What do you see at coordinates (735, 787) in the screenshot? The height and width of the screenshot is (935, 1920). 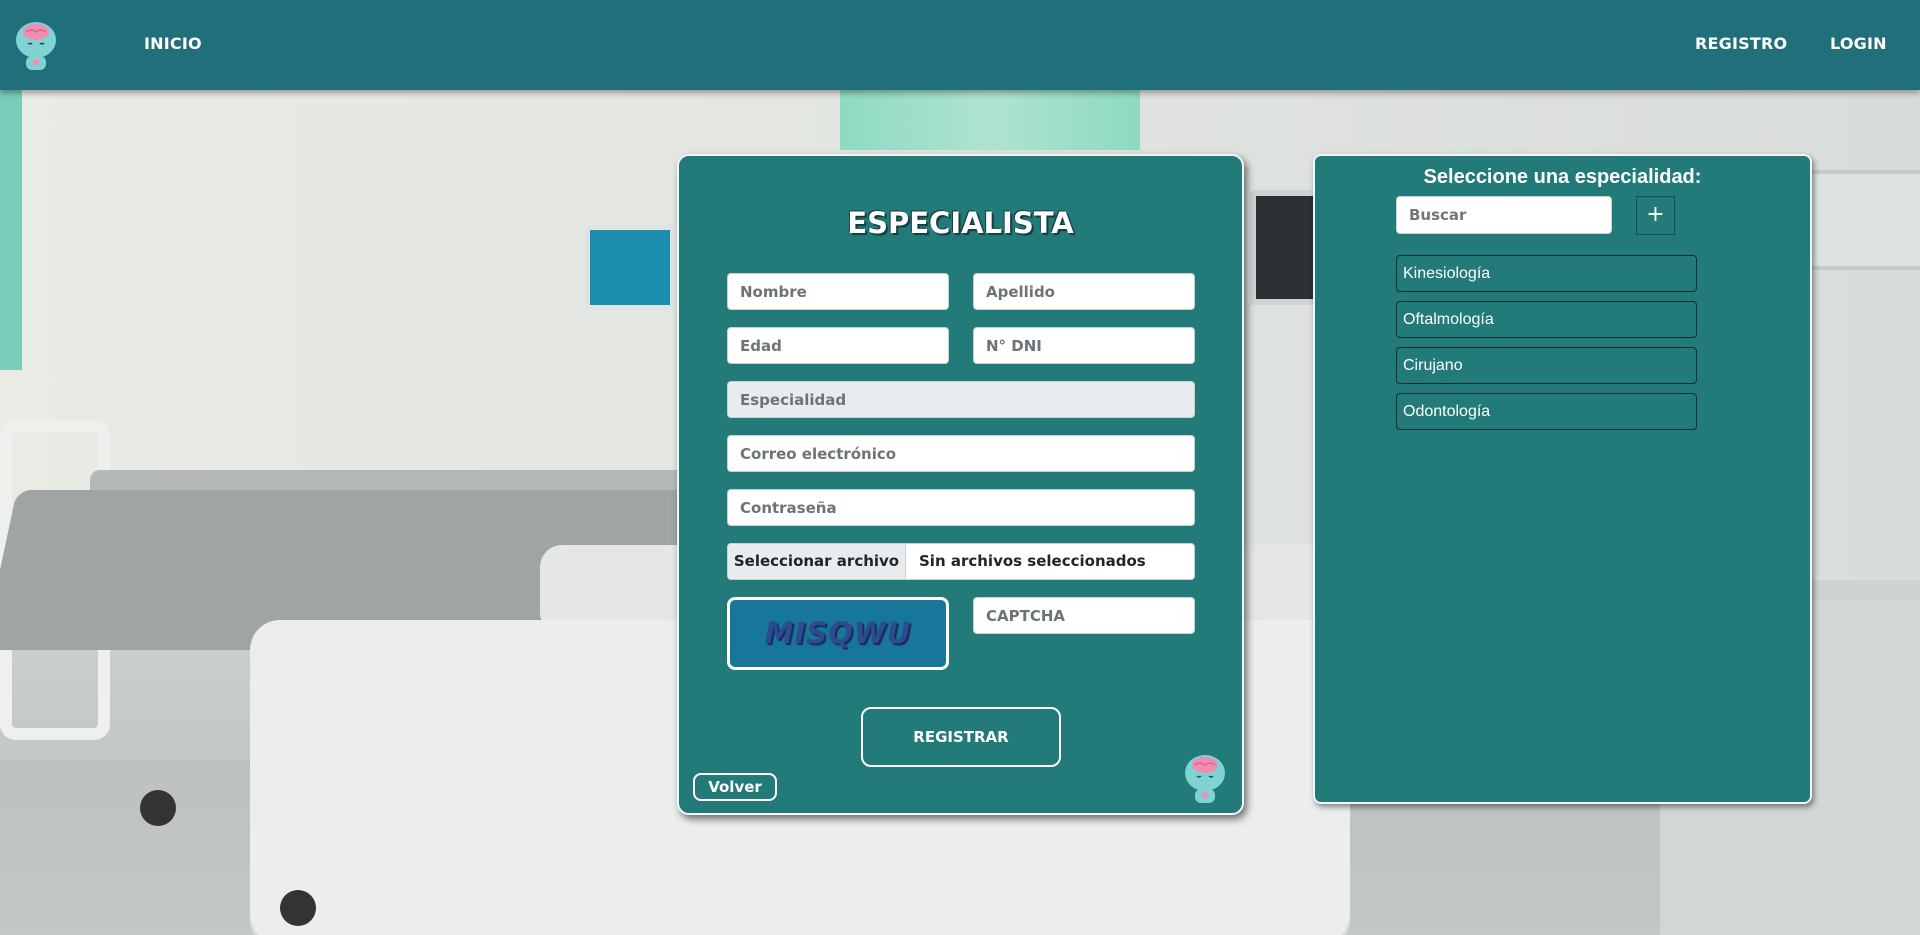 I see `volver-button: Volver` at bounding box center [735, 787].